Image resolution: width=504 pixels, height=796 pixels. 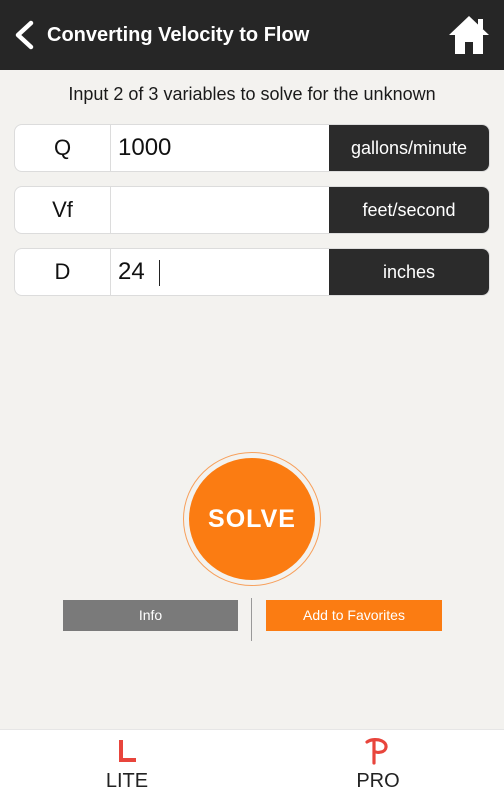 I want to click on field-row-q: Q gallons/minute, so click(x=252, y=148).